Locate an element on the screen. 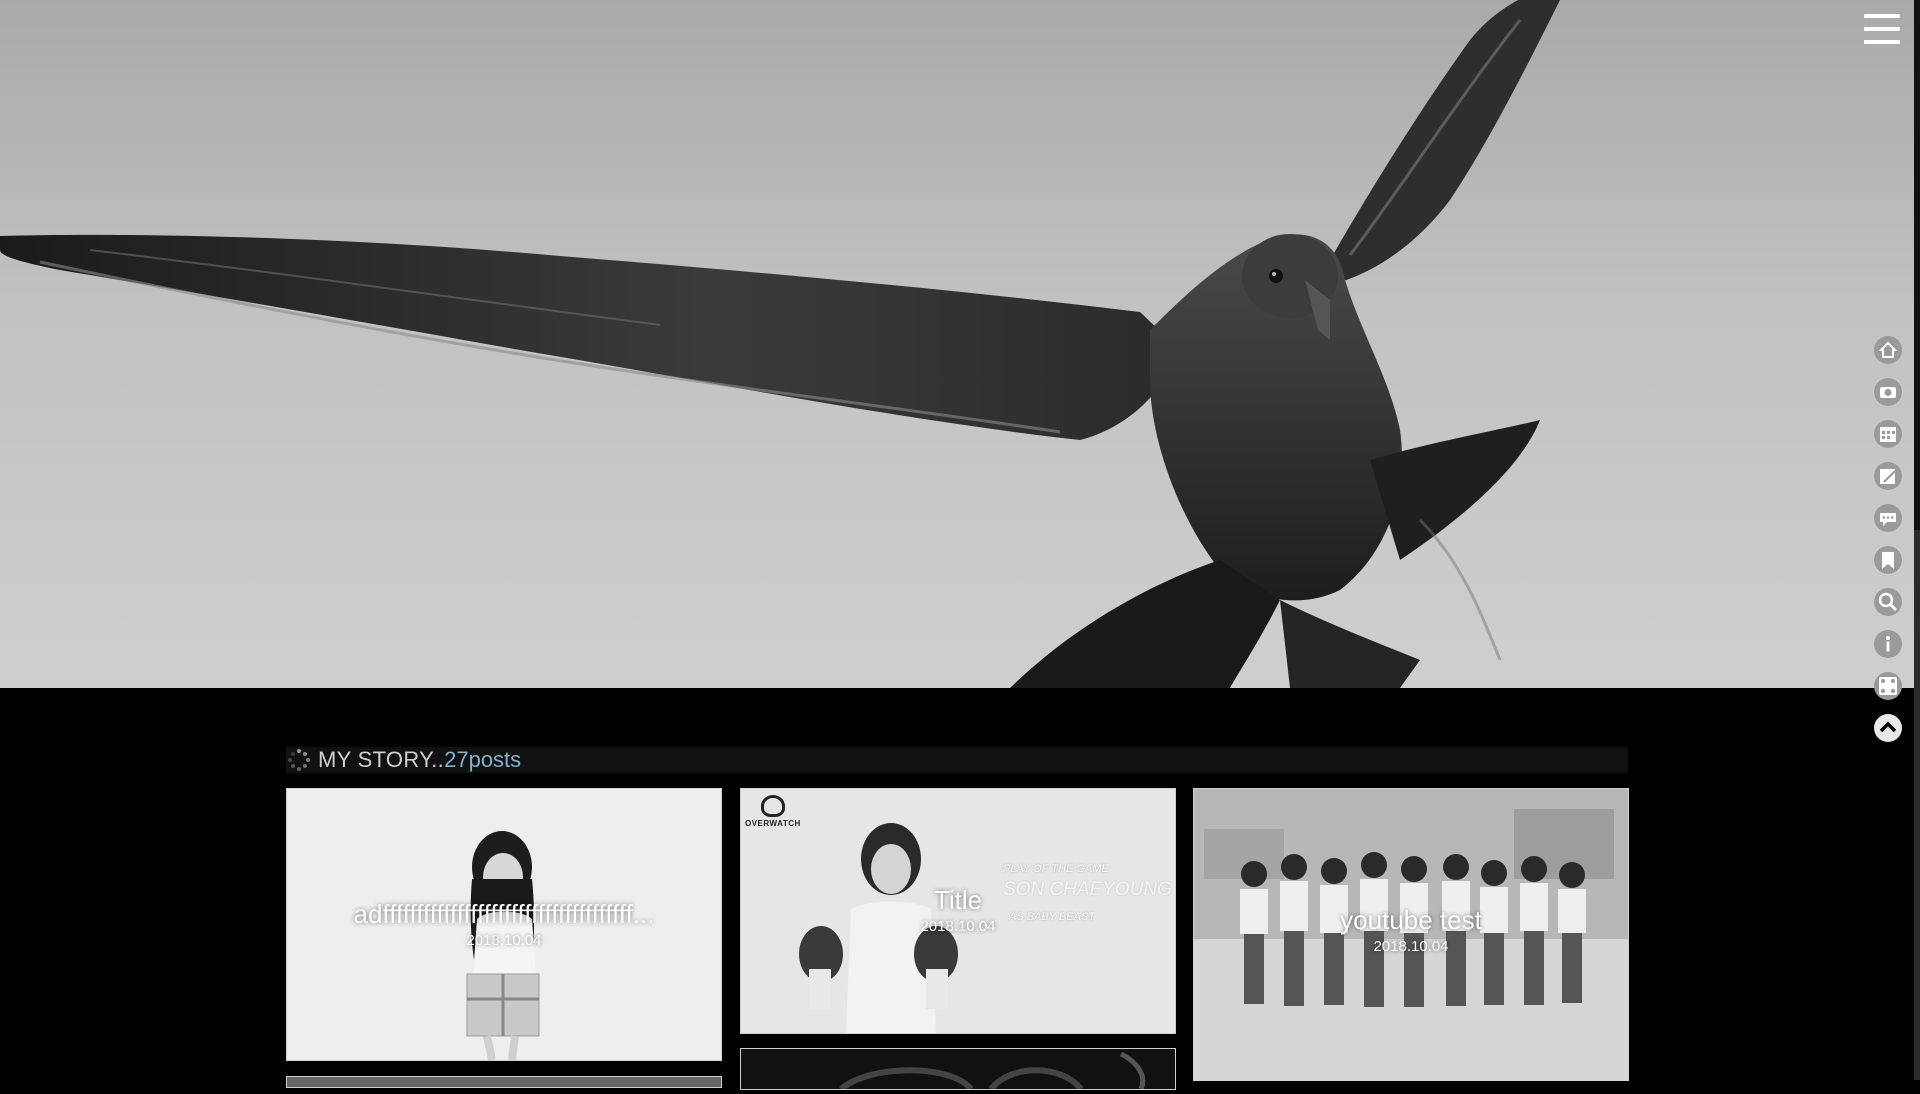 This screenshot has height=1094, width=1920. note-edit-icon is located at coordinates (1888, 476).